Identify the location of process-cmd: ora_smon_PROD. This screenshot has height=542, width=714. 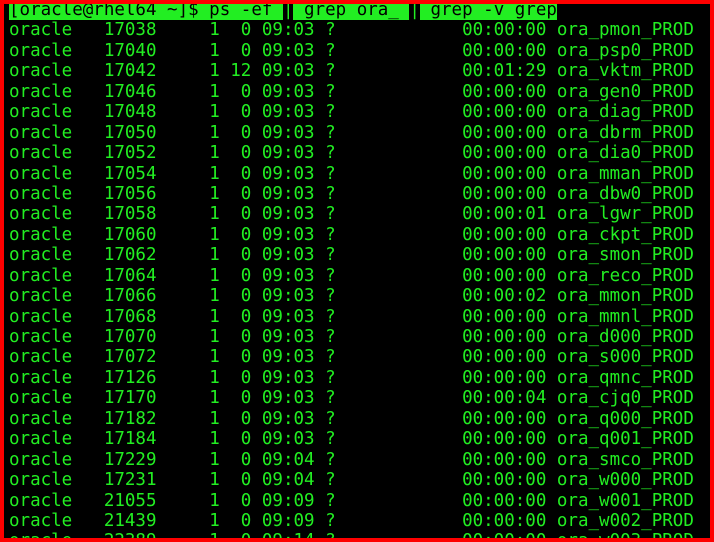
(620, 255).